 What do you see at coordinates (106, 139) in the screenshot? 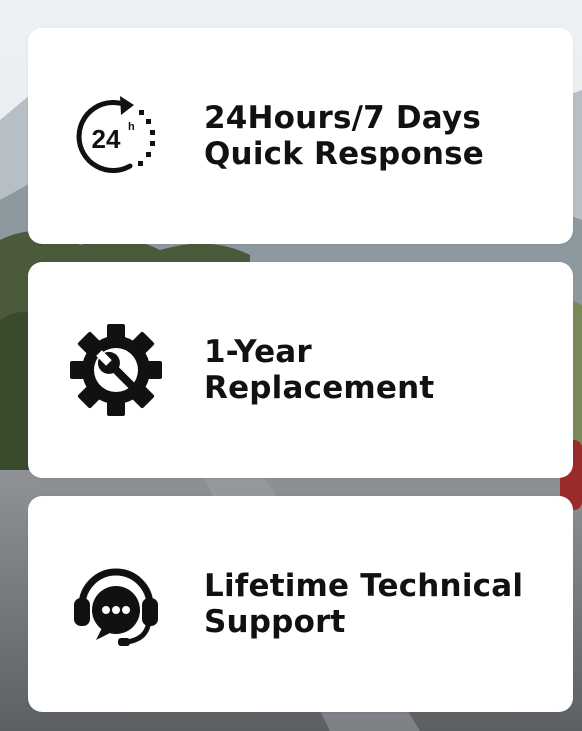
I see `24-hours-icon-number: 24` at bounding box center [106, 139].